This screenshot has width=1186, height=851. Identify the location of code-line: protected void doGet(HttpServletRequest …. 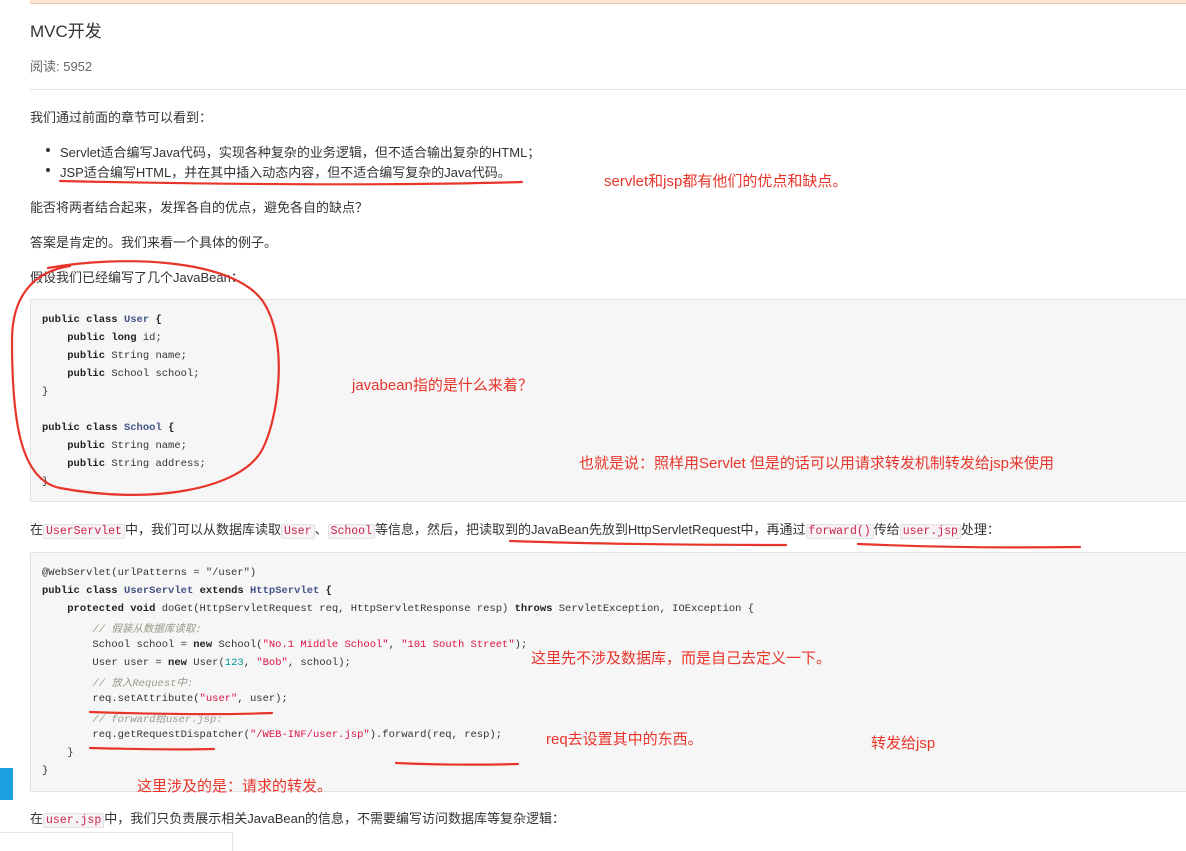
(411, 609).